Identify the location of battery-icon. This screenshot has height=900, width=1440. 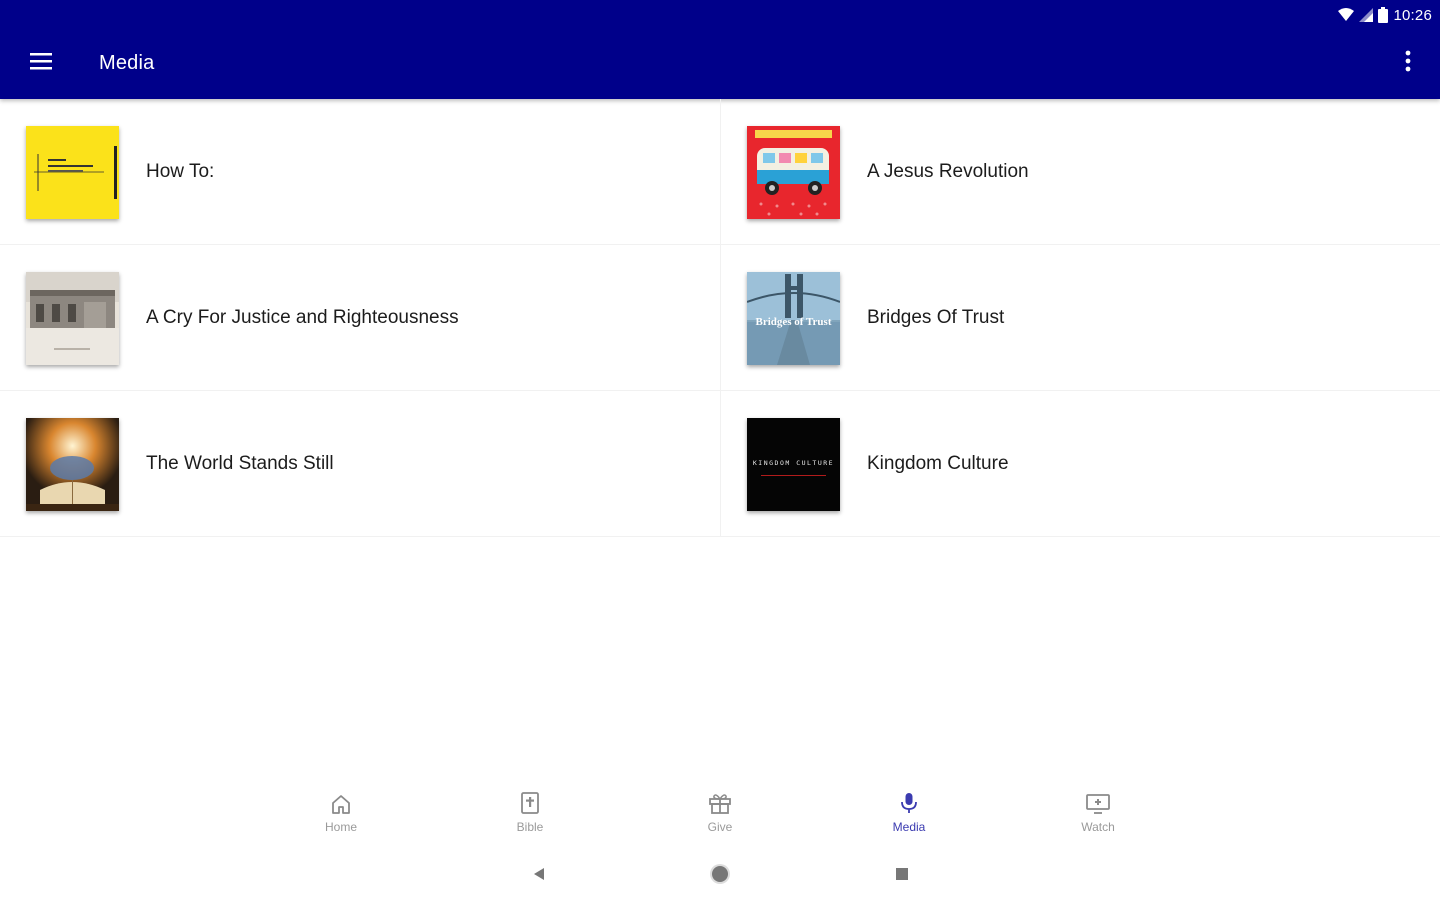
(1383, 15).